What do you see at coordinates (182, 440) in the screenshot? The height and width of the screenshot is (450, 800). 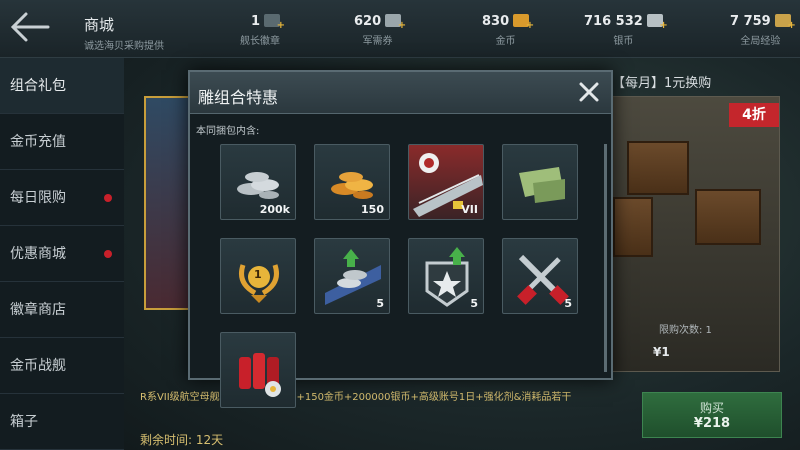 I see `remaining-time: 剩余时间: 12天` at bounding box center [182, 440].